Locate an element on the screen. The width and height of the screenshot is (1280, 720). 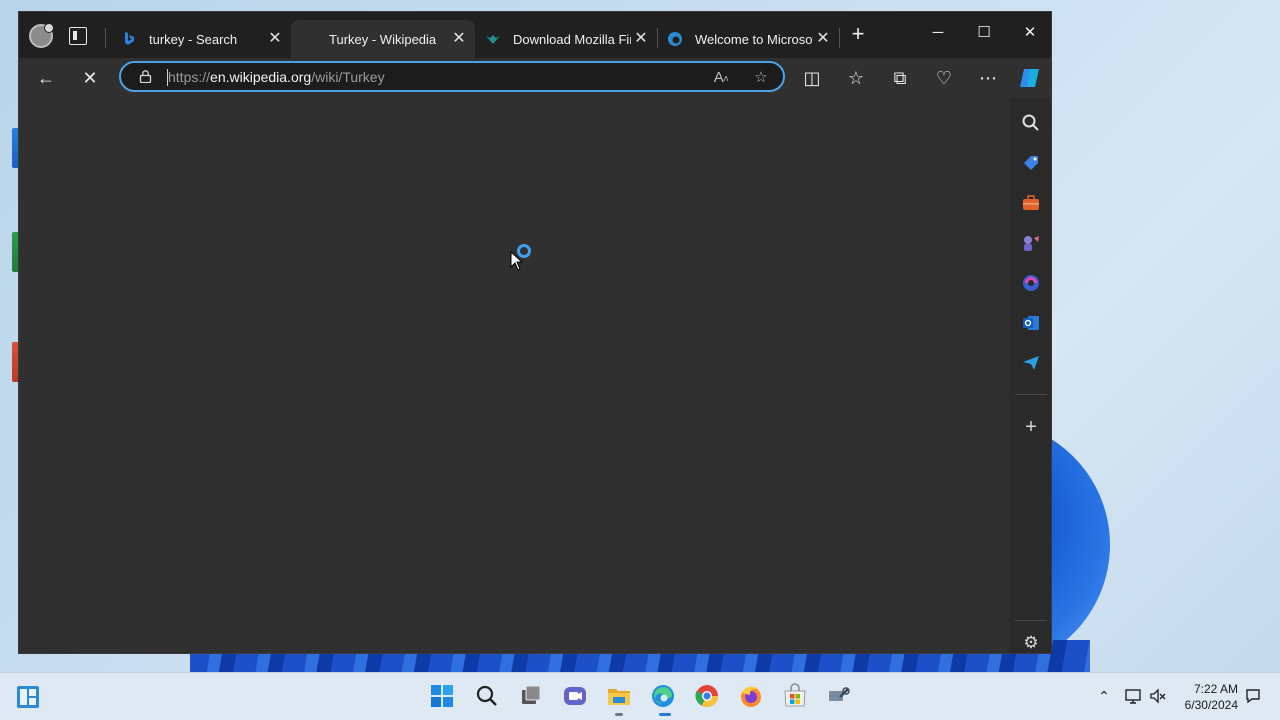
stop-loading-button: ✕ is located at coordinates (90, 78).